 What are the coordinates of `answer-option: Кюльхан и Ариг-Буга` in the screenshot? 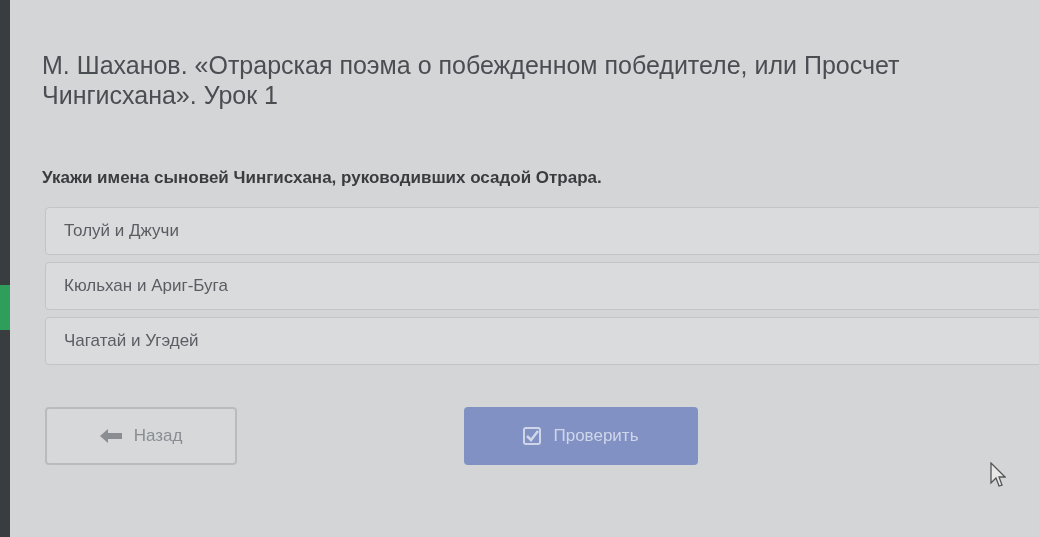 It's located at (542, 285).